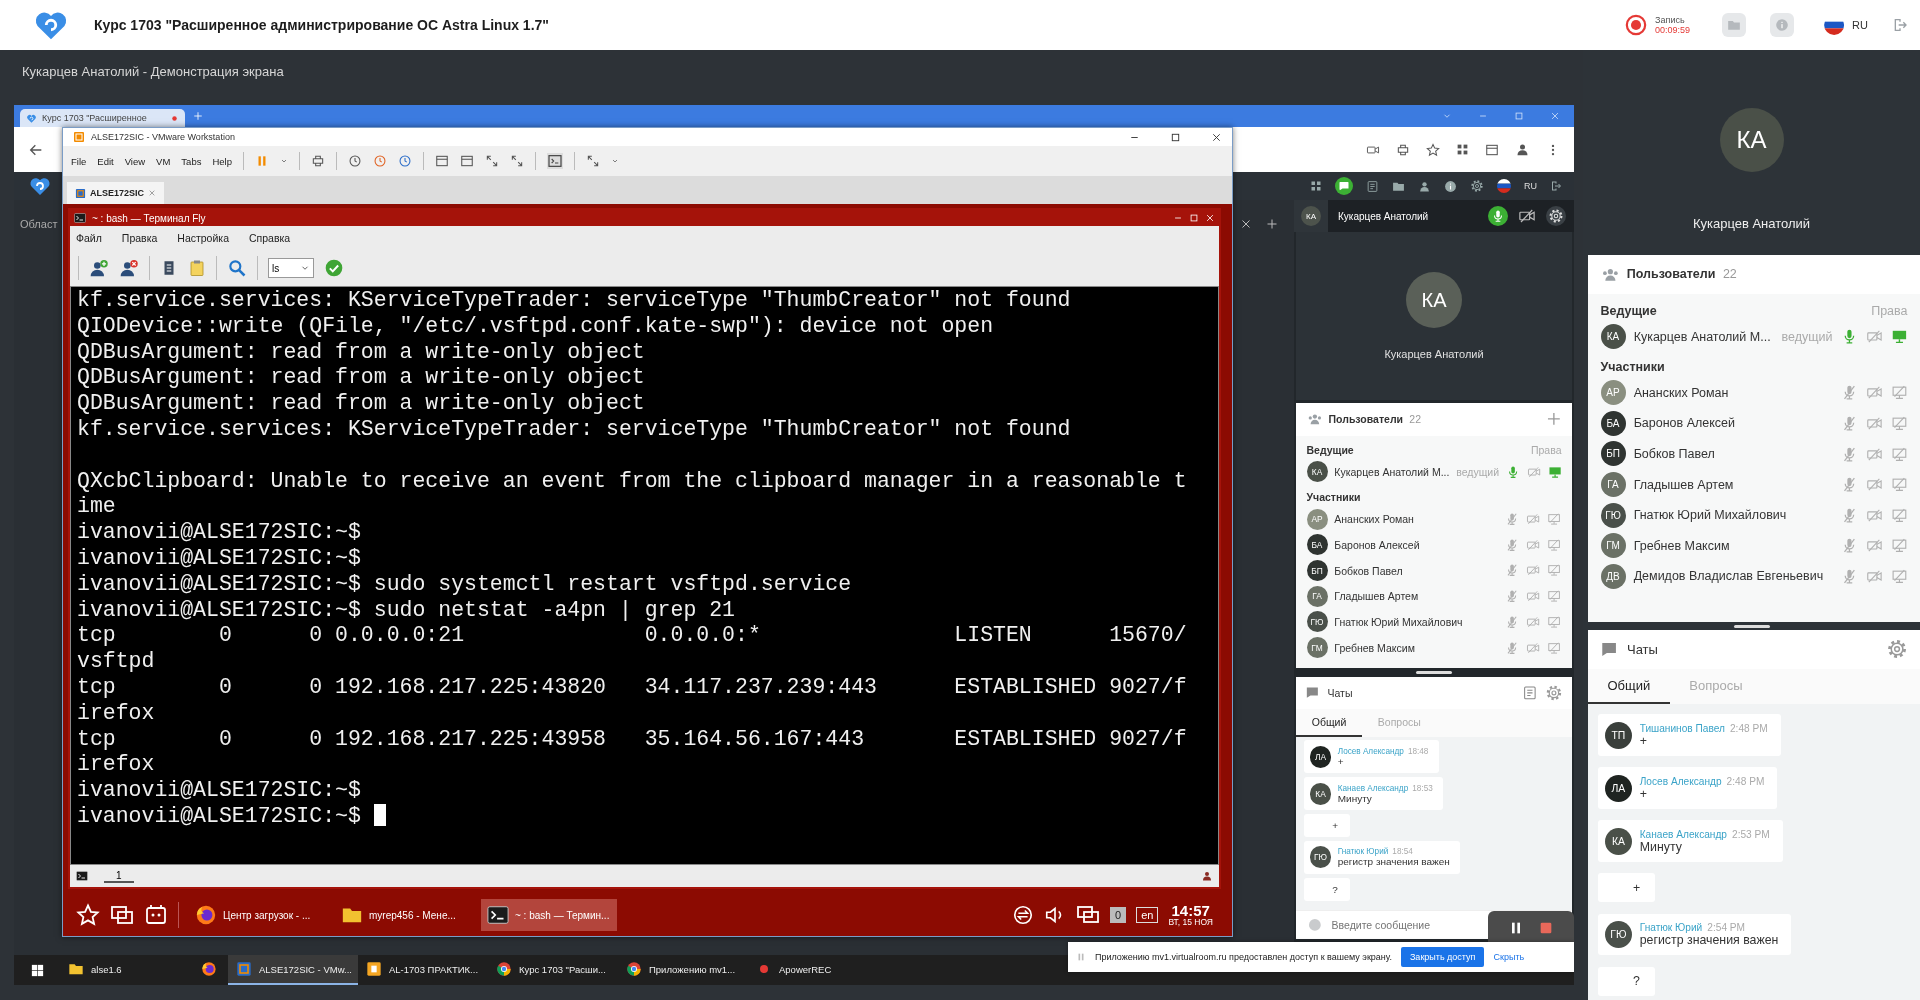 The width and height of the screenshot is (1920, 1000). Describe the element at coordinates (119, 876) in the screenshot. I see `terminal-tab: 1` at that location.